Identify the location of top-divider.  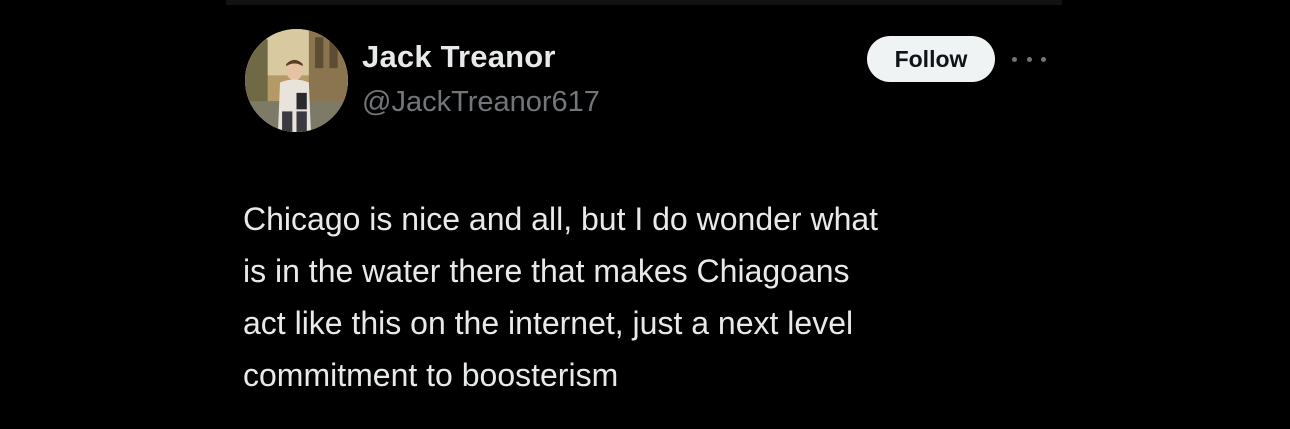
(644, 2).